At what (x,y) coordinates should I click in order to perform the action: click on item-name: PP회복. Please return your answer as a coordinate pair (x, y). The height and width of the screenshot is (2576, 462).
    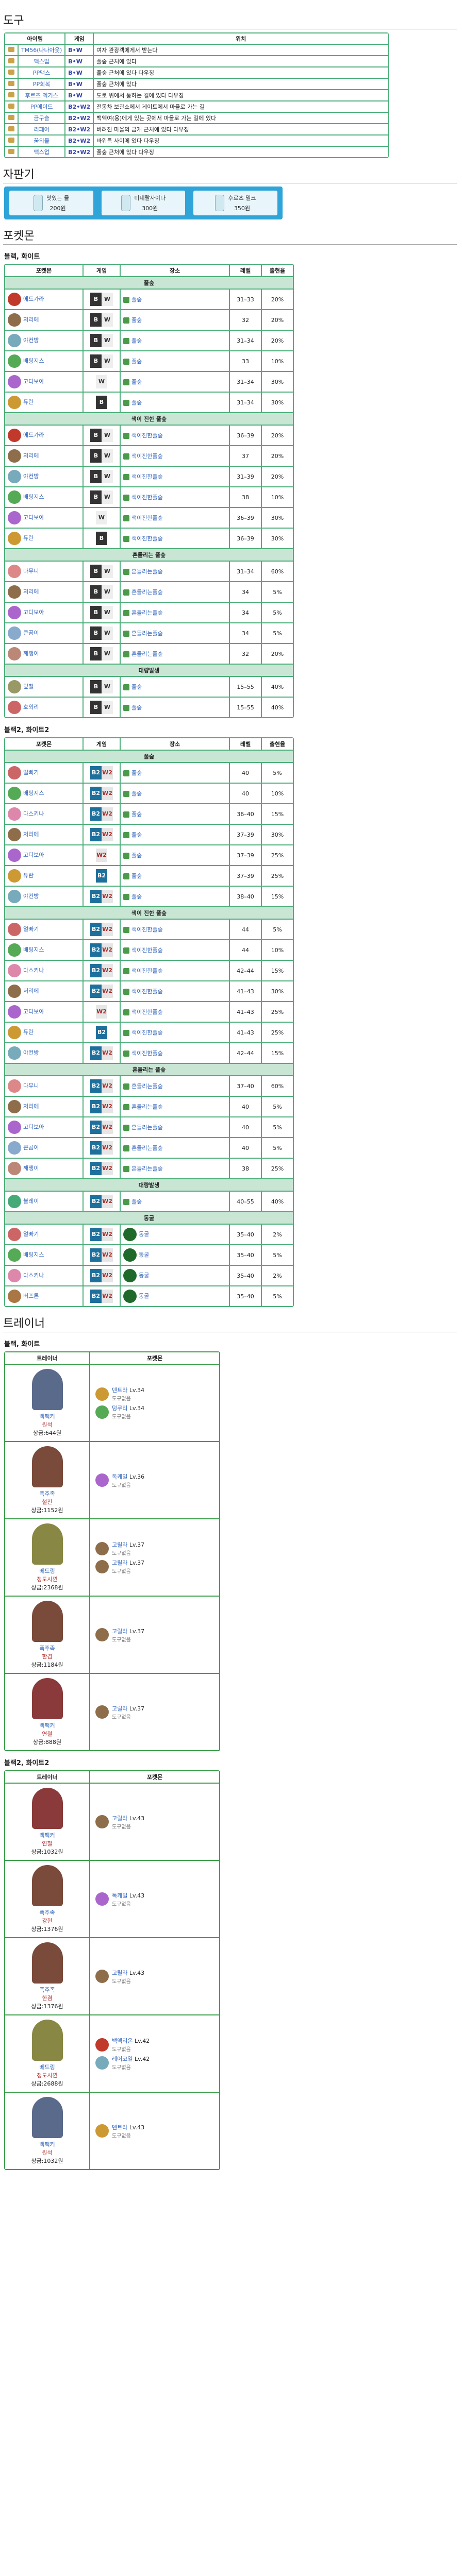
    Looking at the image, I should click on (42, 84).